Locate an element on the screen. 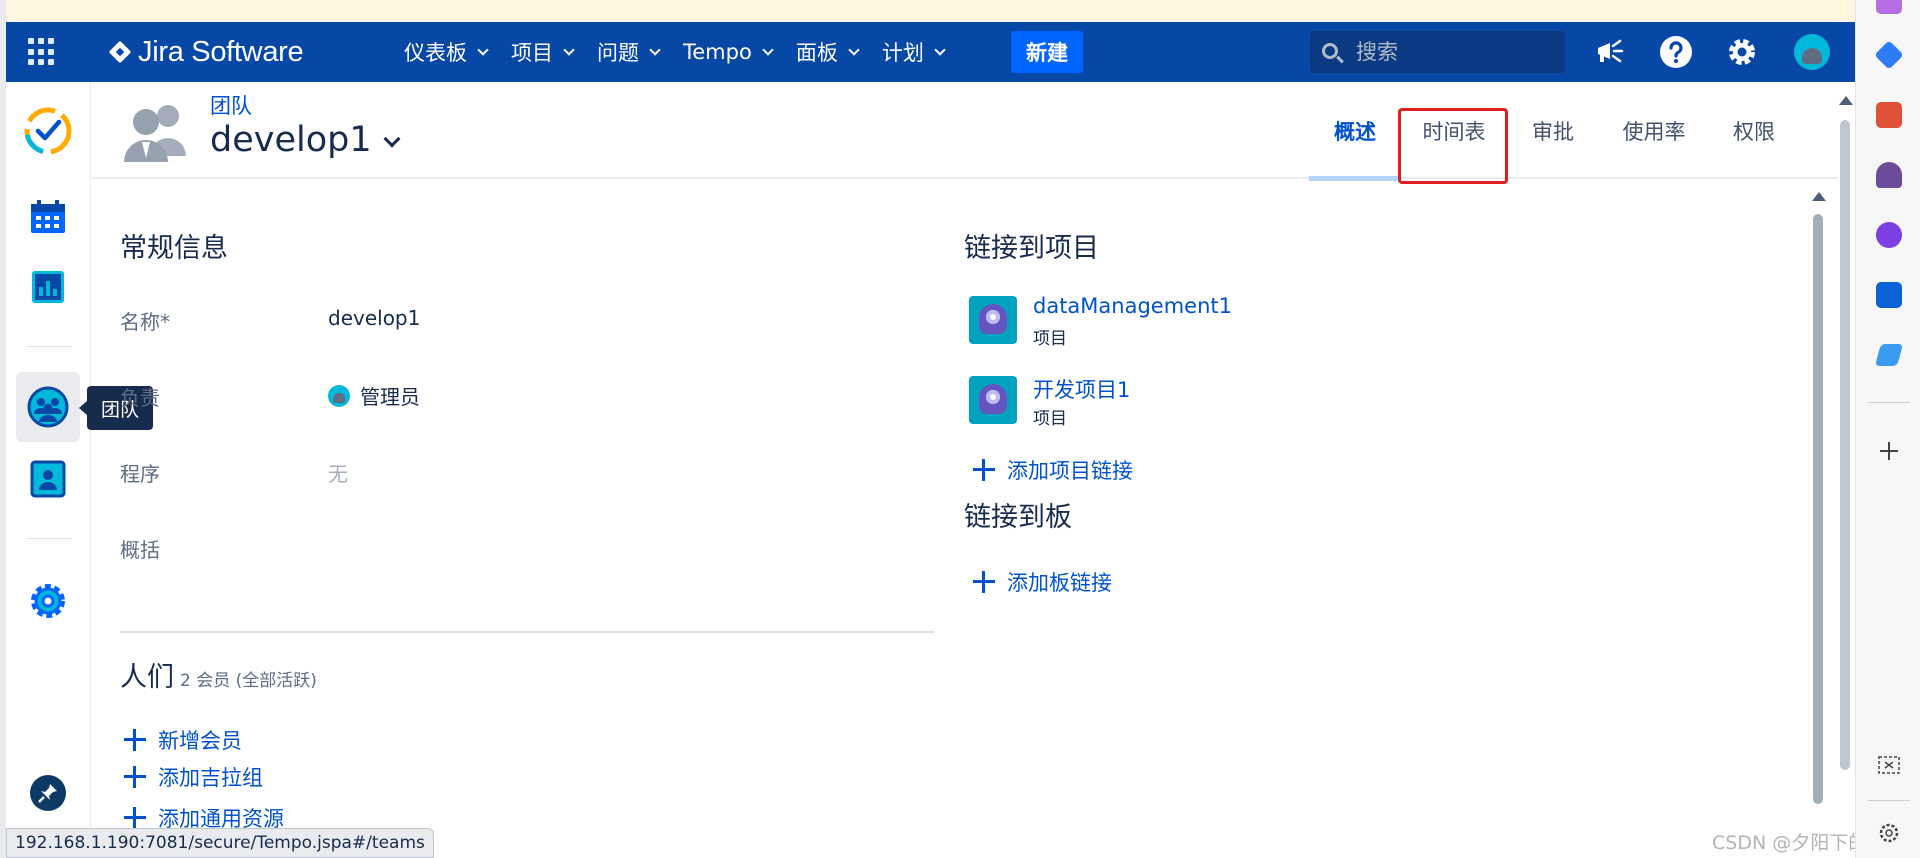  teams-icon is located at coordinates (48, 407).